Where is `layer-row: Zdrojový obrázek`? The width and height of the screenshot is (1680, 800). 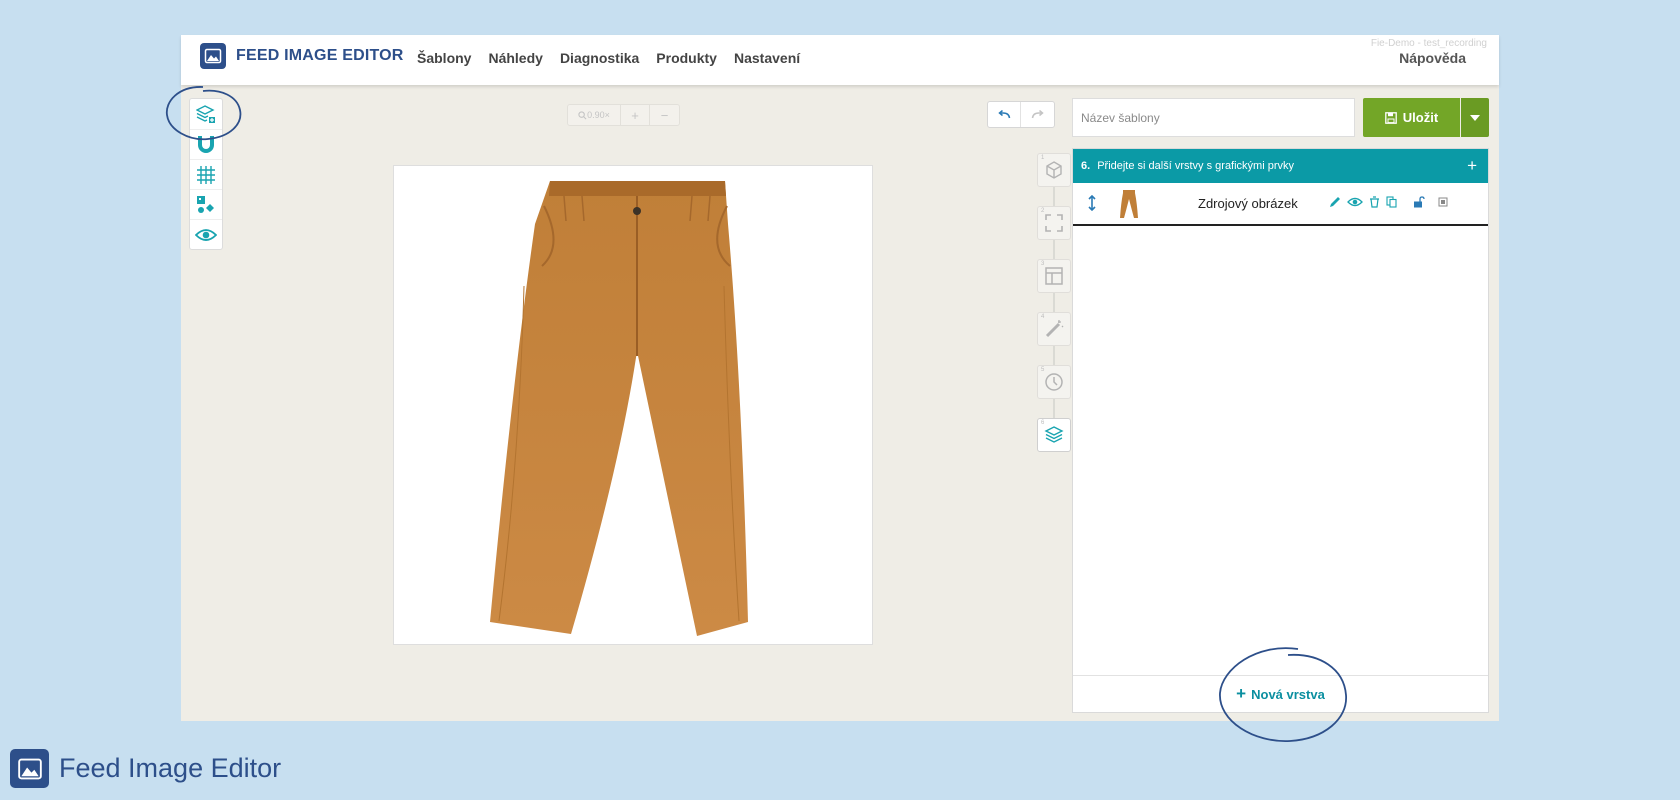 layer-row: Zdrojový obrázek is located at coordinates (1280, 204).